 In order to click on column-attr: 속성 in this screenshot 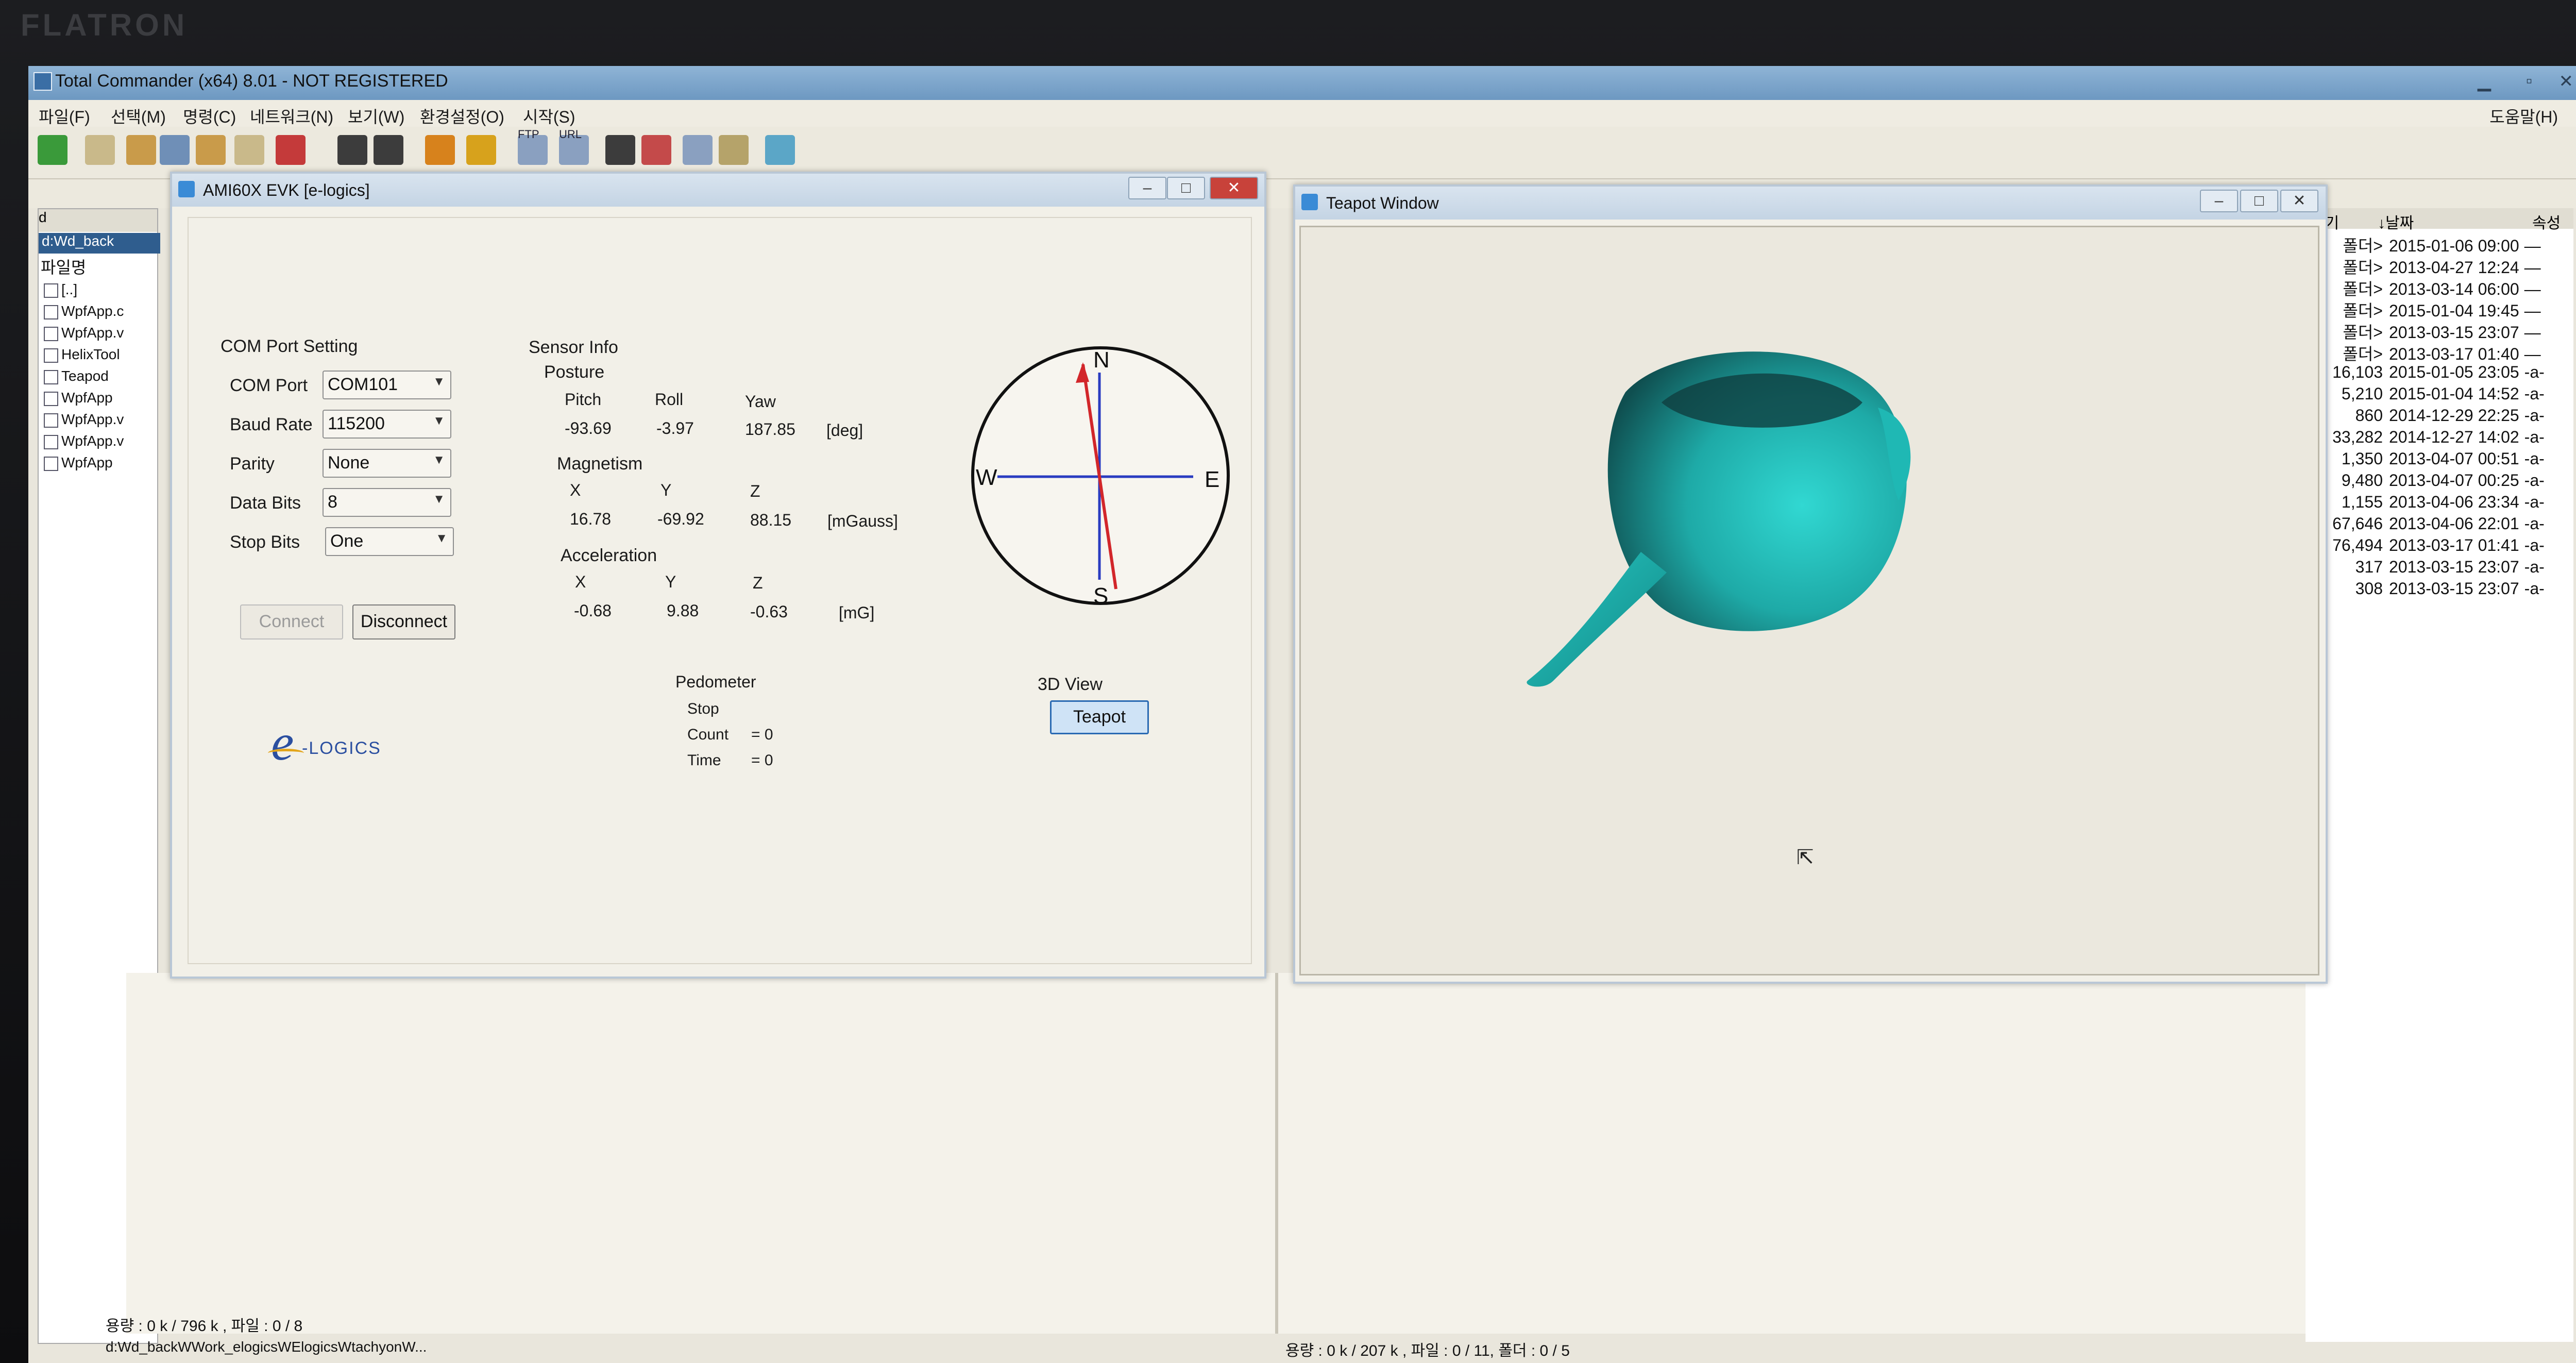, I will do `click(2546, 221)`.